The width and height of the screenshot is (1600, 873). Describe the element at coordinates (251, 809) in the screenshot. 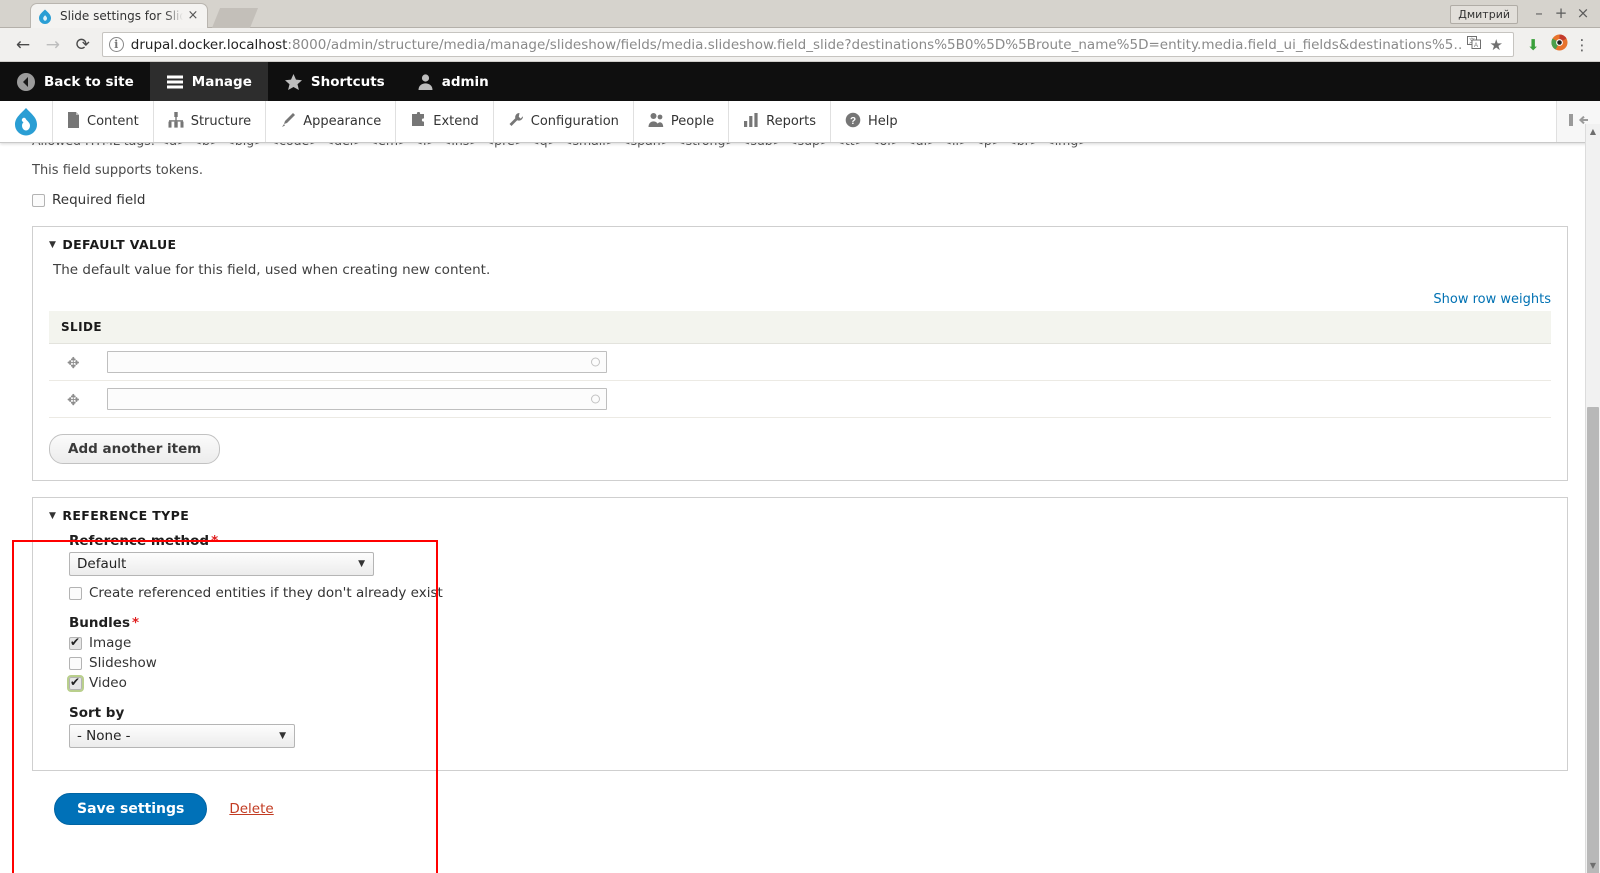

I see `delete-link: Delete` at that location.